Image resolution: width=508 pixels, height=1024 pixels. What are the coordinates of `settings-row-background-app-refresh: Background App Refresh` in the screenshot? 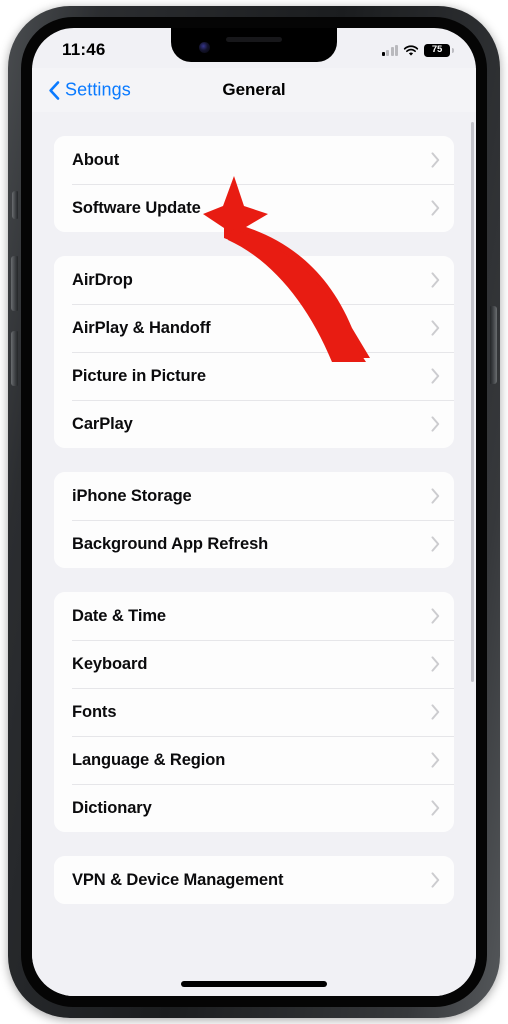 It's located at (254, 544).